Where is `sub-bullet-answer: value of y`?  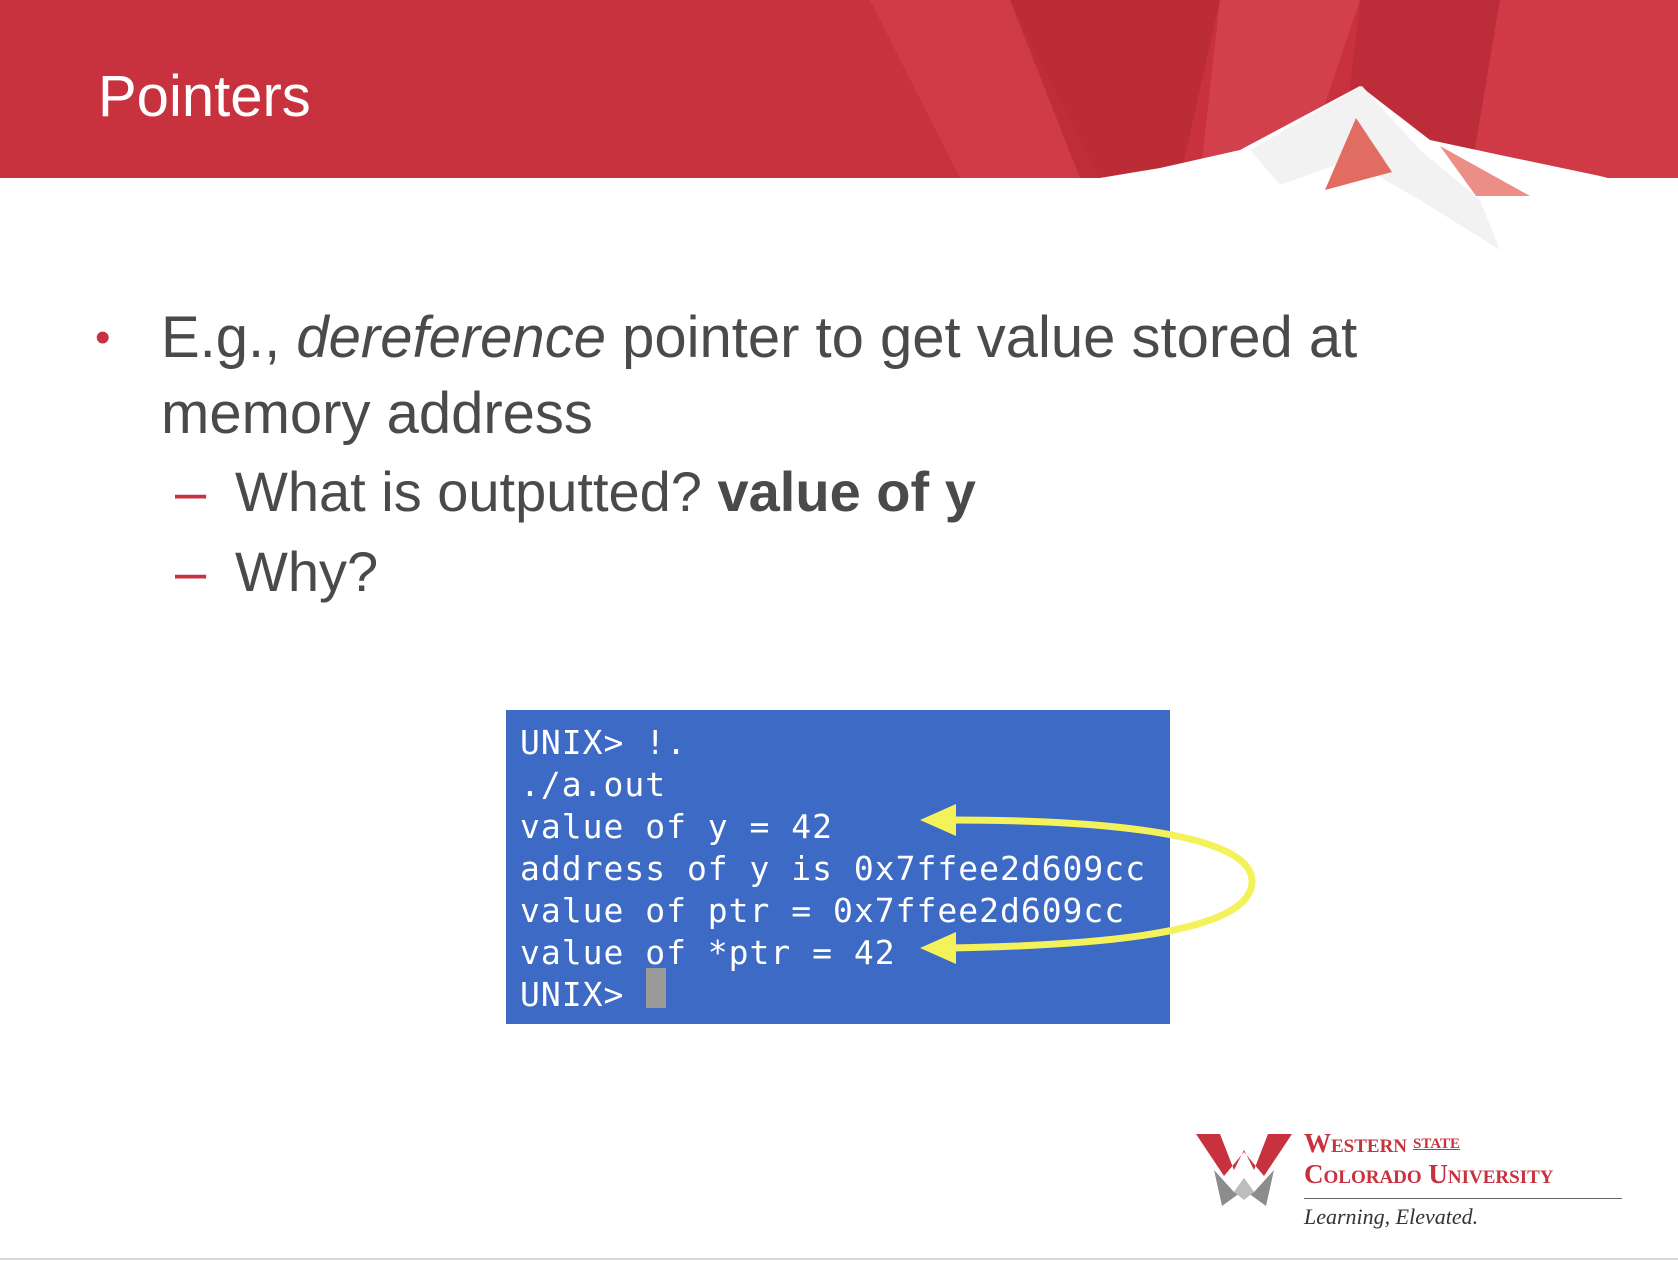
sub-bullet-answer: value of y is located at coordinates (846, 491).